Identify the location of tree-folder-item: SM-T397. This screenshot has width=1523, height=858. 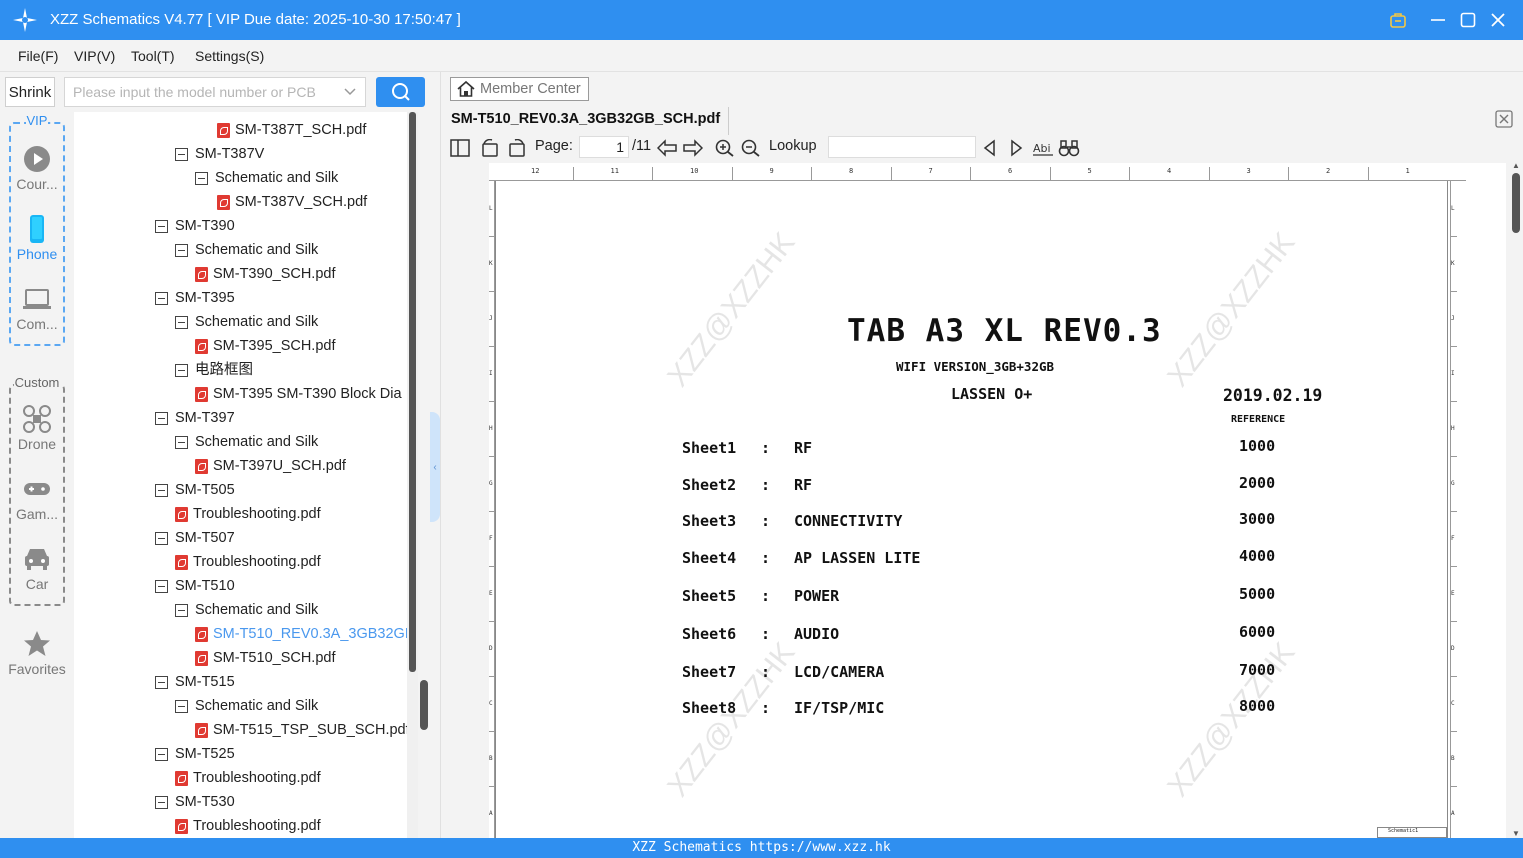
(195, 418).